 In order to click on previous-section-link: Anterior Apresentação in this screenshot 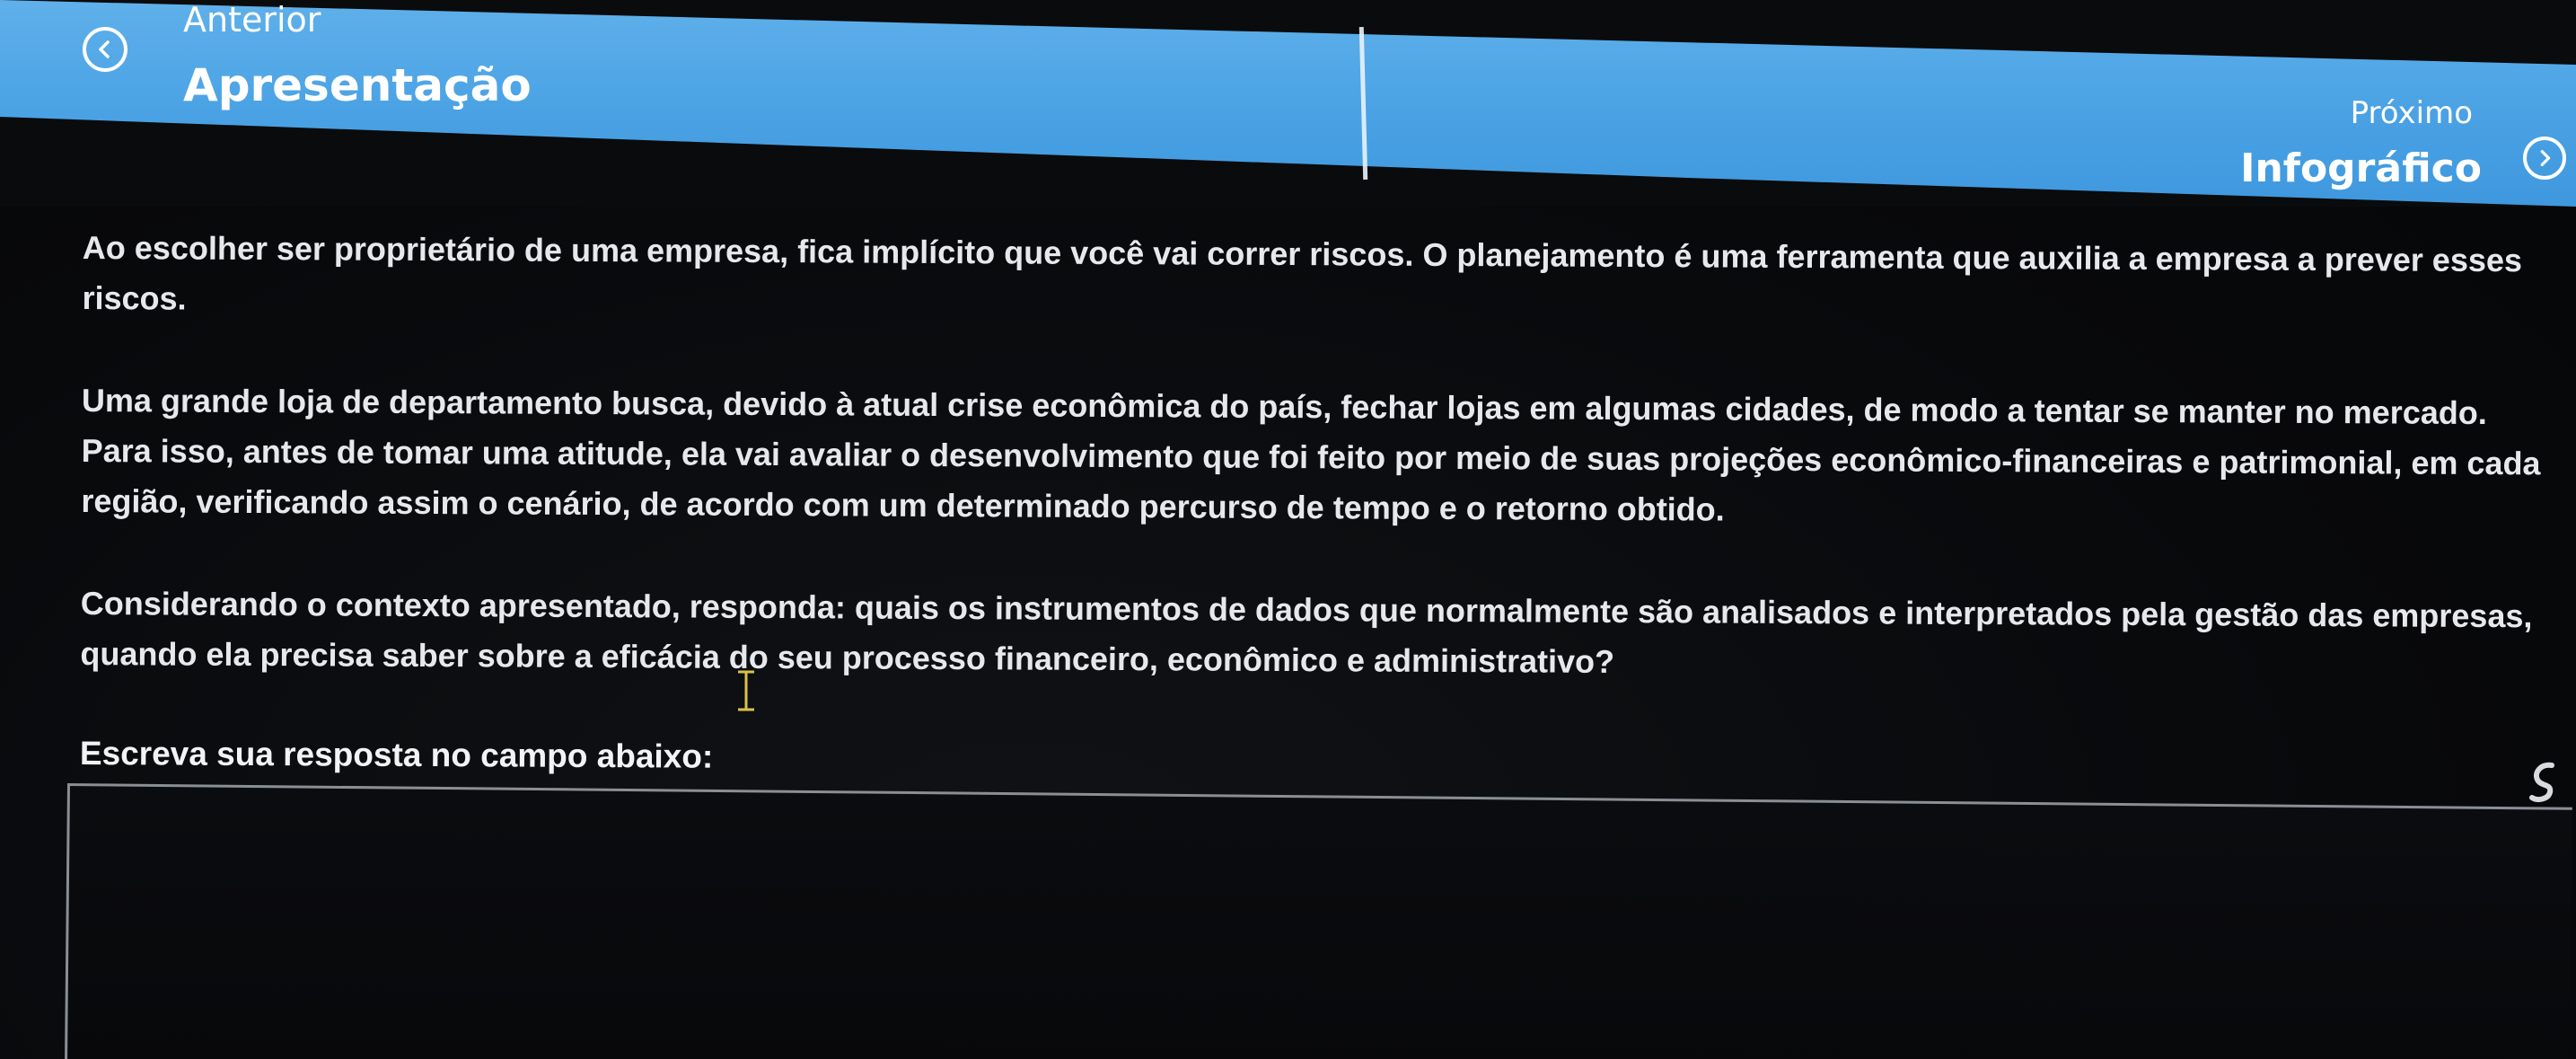, I will do `click(305, 63)`.